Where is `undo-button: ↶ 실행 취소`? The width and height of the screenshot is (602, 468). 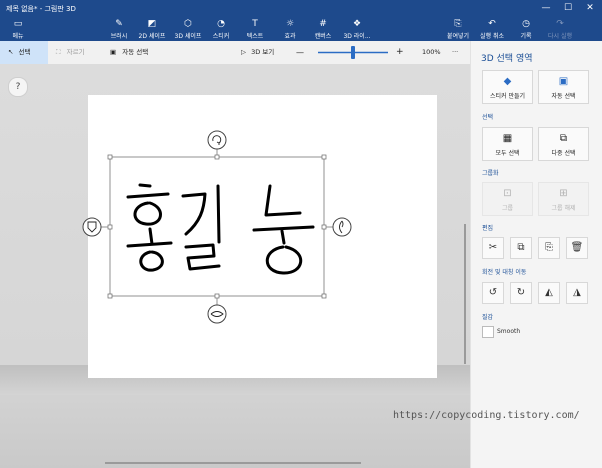 undo-button: ↶ 실행 취소 is located at coordinates (492, 28).